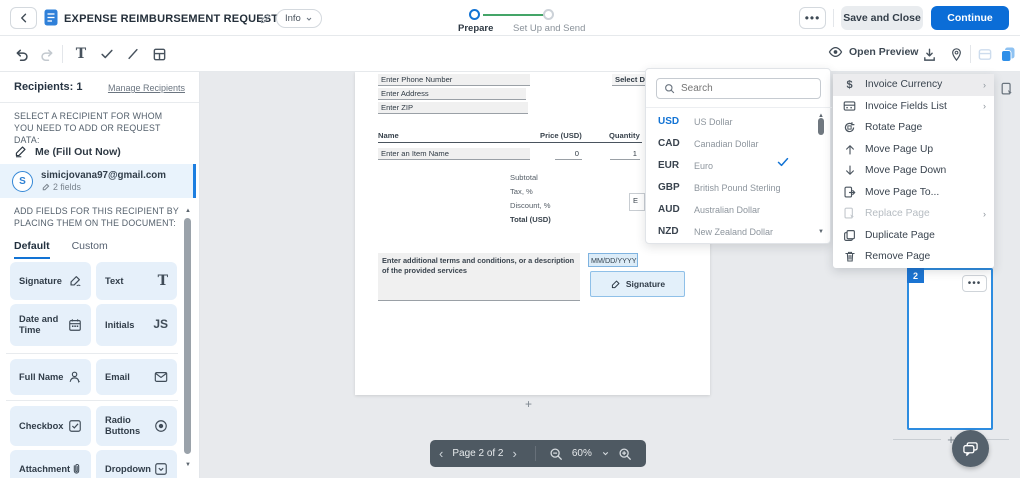 The image size is (1020, 478). I want to click on zoom-in-button, so click(625, 454).